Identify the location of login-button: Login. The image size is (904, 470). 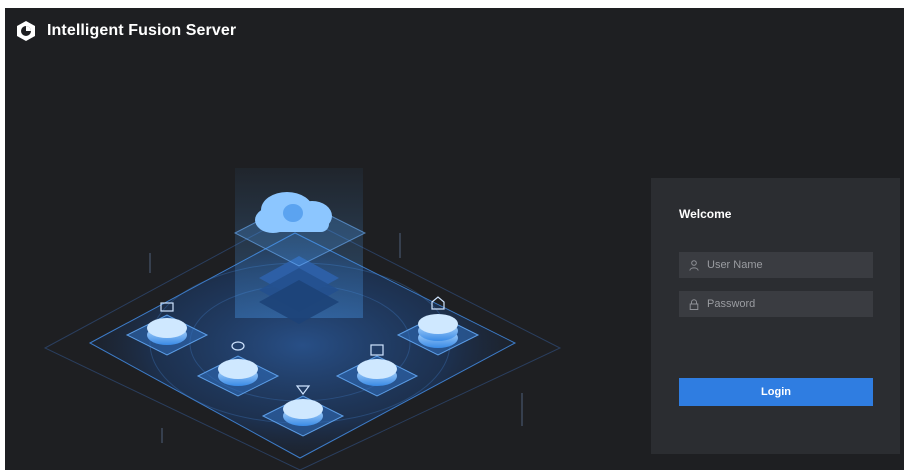
(776, 392).